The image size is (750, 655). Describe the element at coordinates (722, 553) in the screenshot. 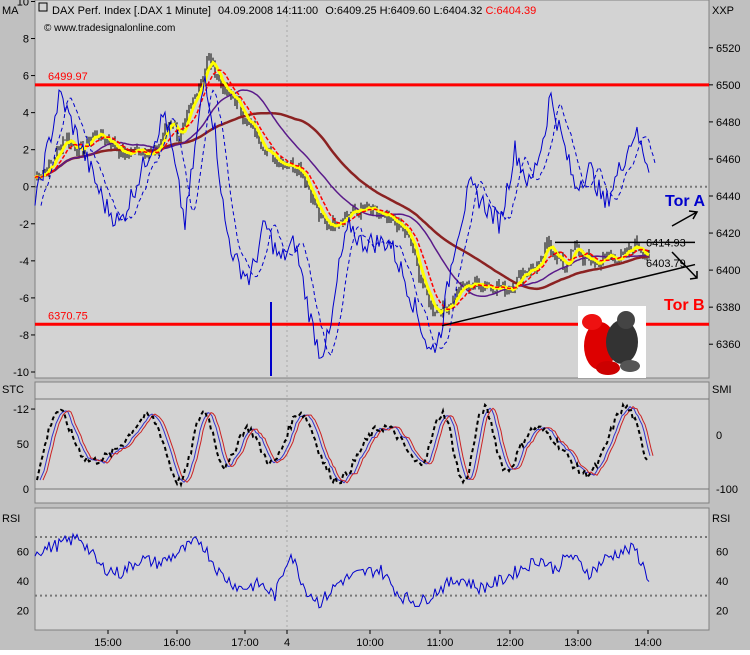

I see `rsi-right-tick: 60` at that location.